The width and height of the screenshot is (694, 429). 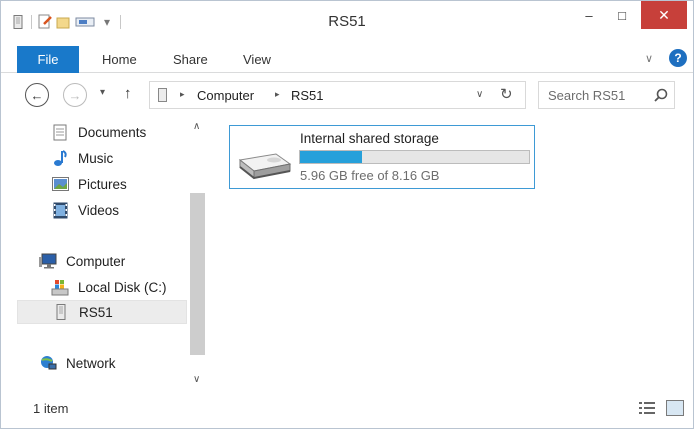 I want to click on sidebar-item-label: Pictures, so click(x=102, y=184).